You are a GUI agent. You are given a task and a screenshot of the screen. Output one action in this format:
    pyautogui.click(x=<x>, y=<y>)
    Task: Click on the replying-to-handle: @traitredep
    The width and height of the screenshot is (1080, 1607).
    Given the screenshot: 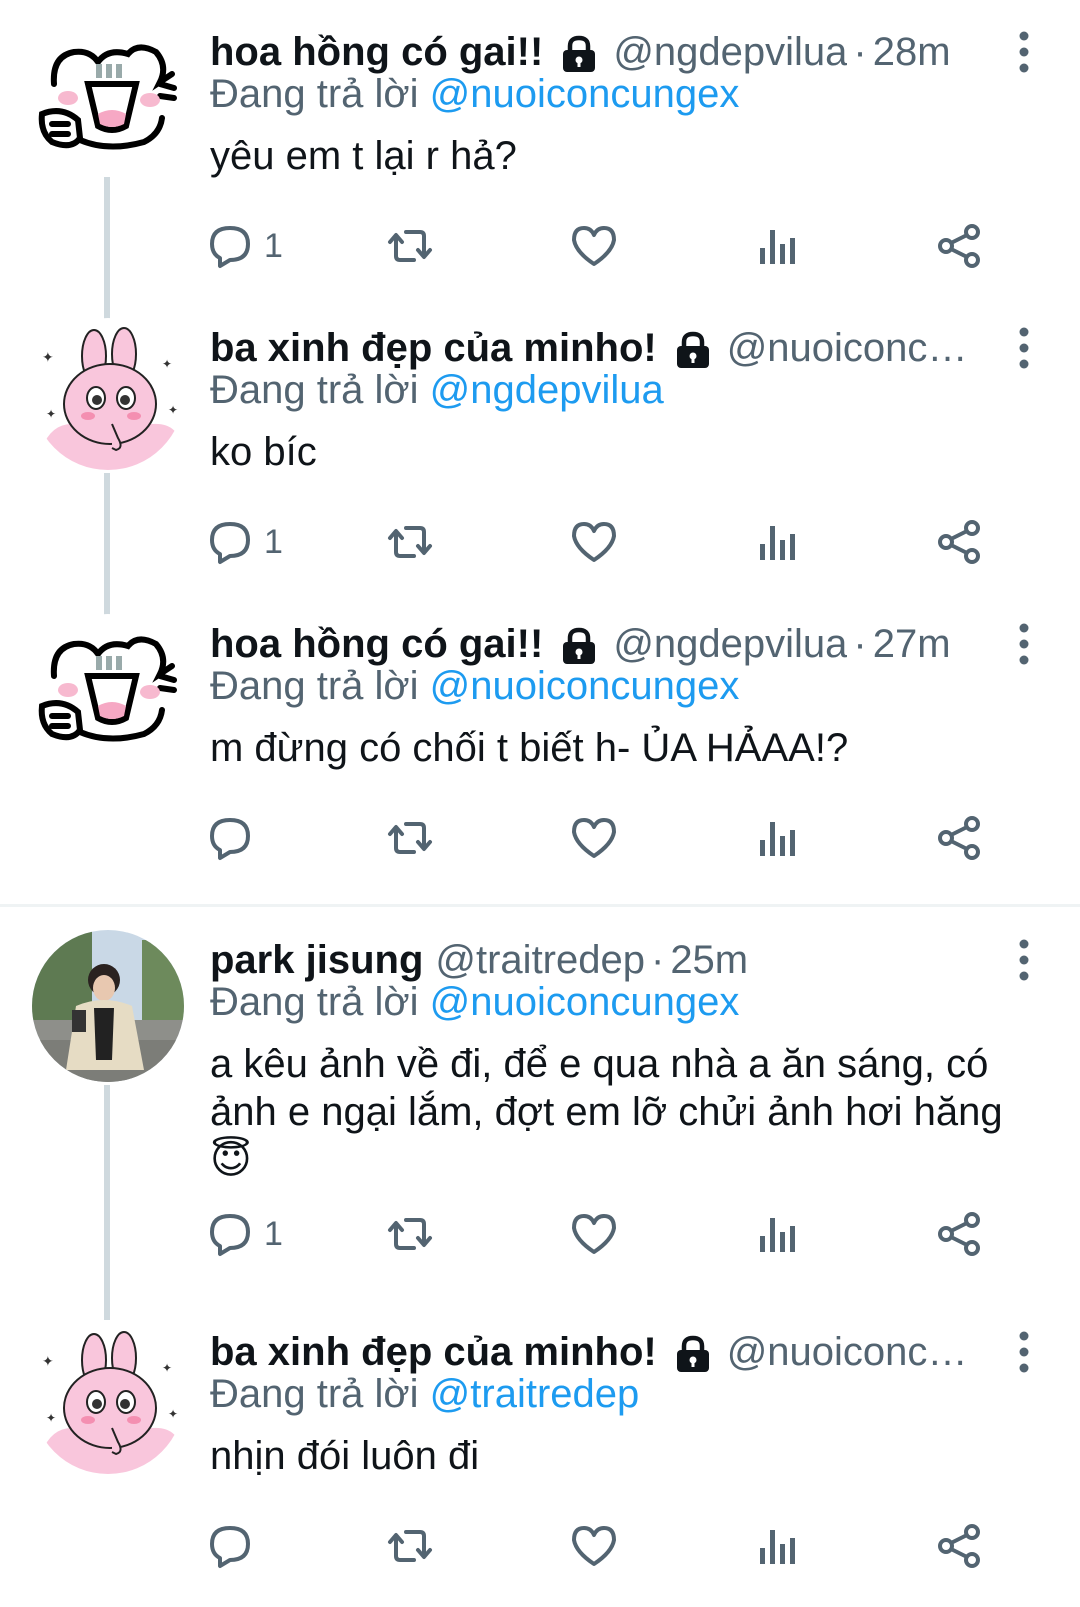 What is the action you would take?
    pyautogui.click(x=535, y=1394)
    